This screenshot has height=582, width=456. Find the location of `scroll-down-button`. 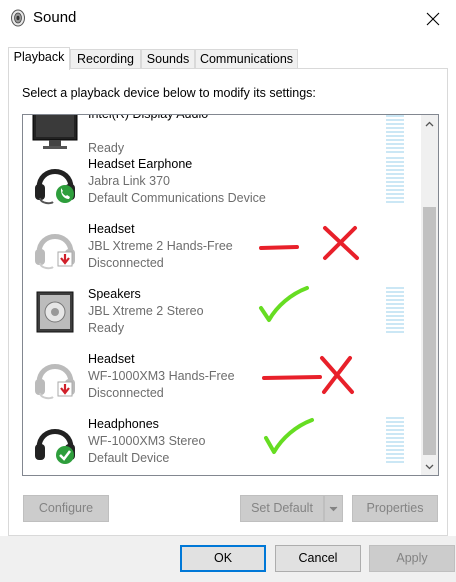

scroll-down-button is located at coordinates (429, 466).